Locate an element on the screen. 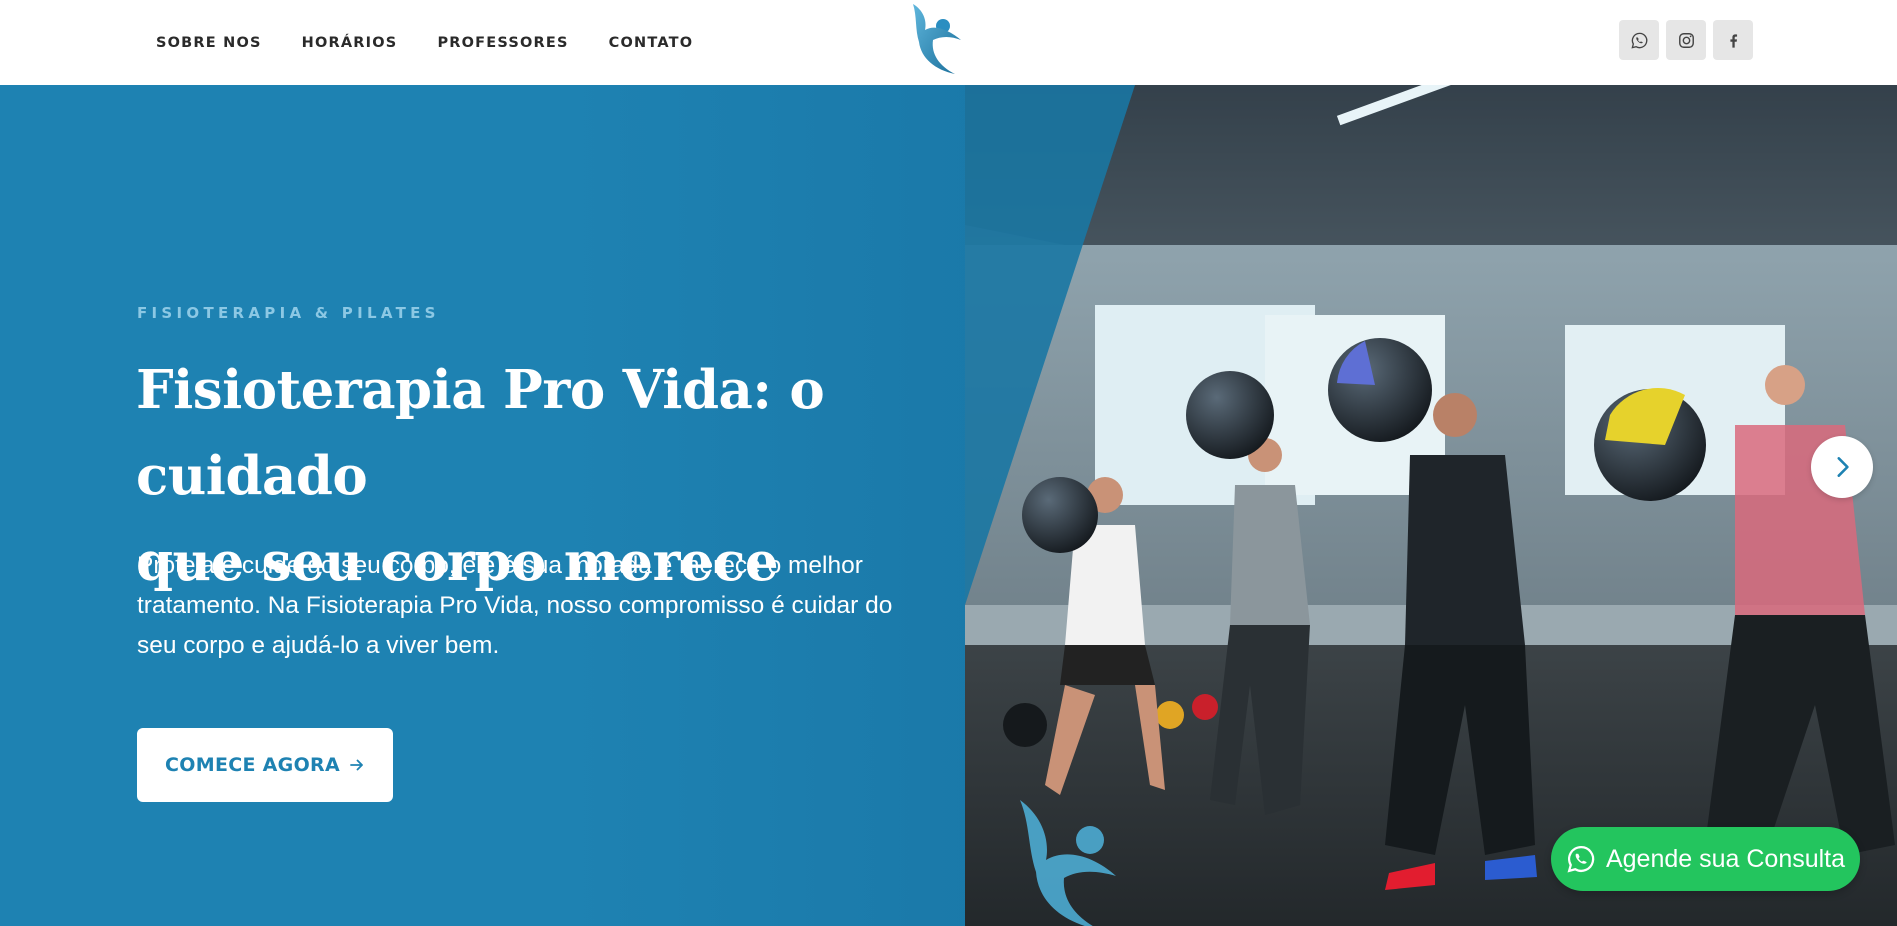 The image size is (1897, 926). chevron-right-icon is located at coordinates (1843, 467).